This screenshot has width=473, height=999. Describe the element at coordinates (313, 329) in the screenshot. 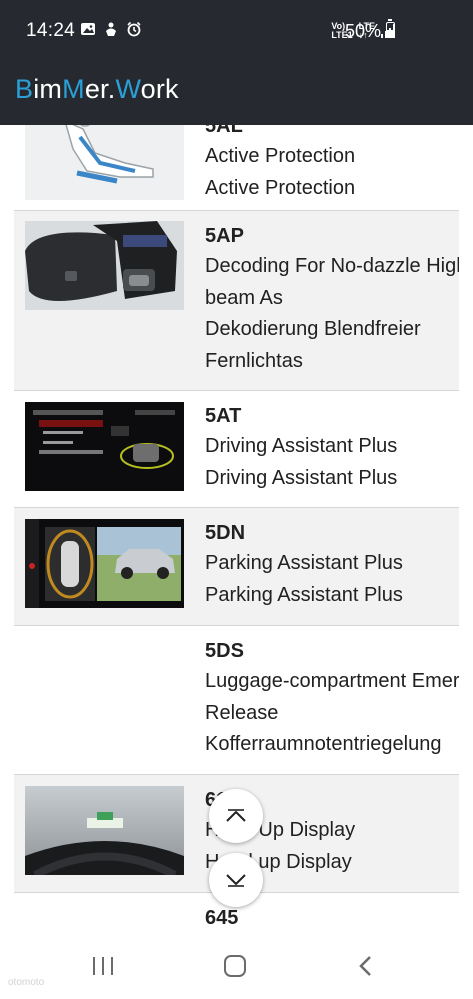

I see `option-name-de: Dekodierung Blendfreier` at that location.